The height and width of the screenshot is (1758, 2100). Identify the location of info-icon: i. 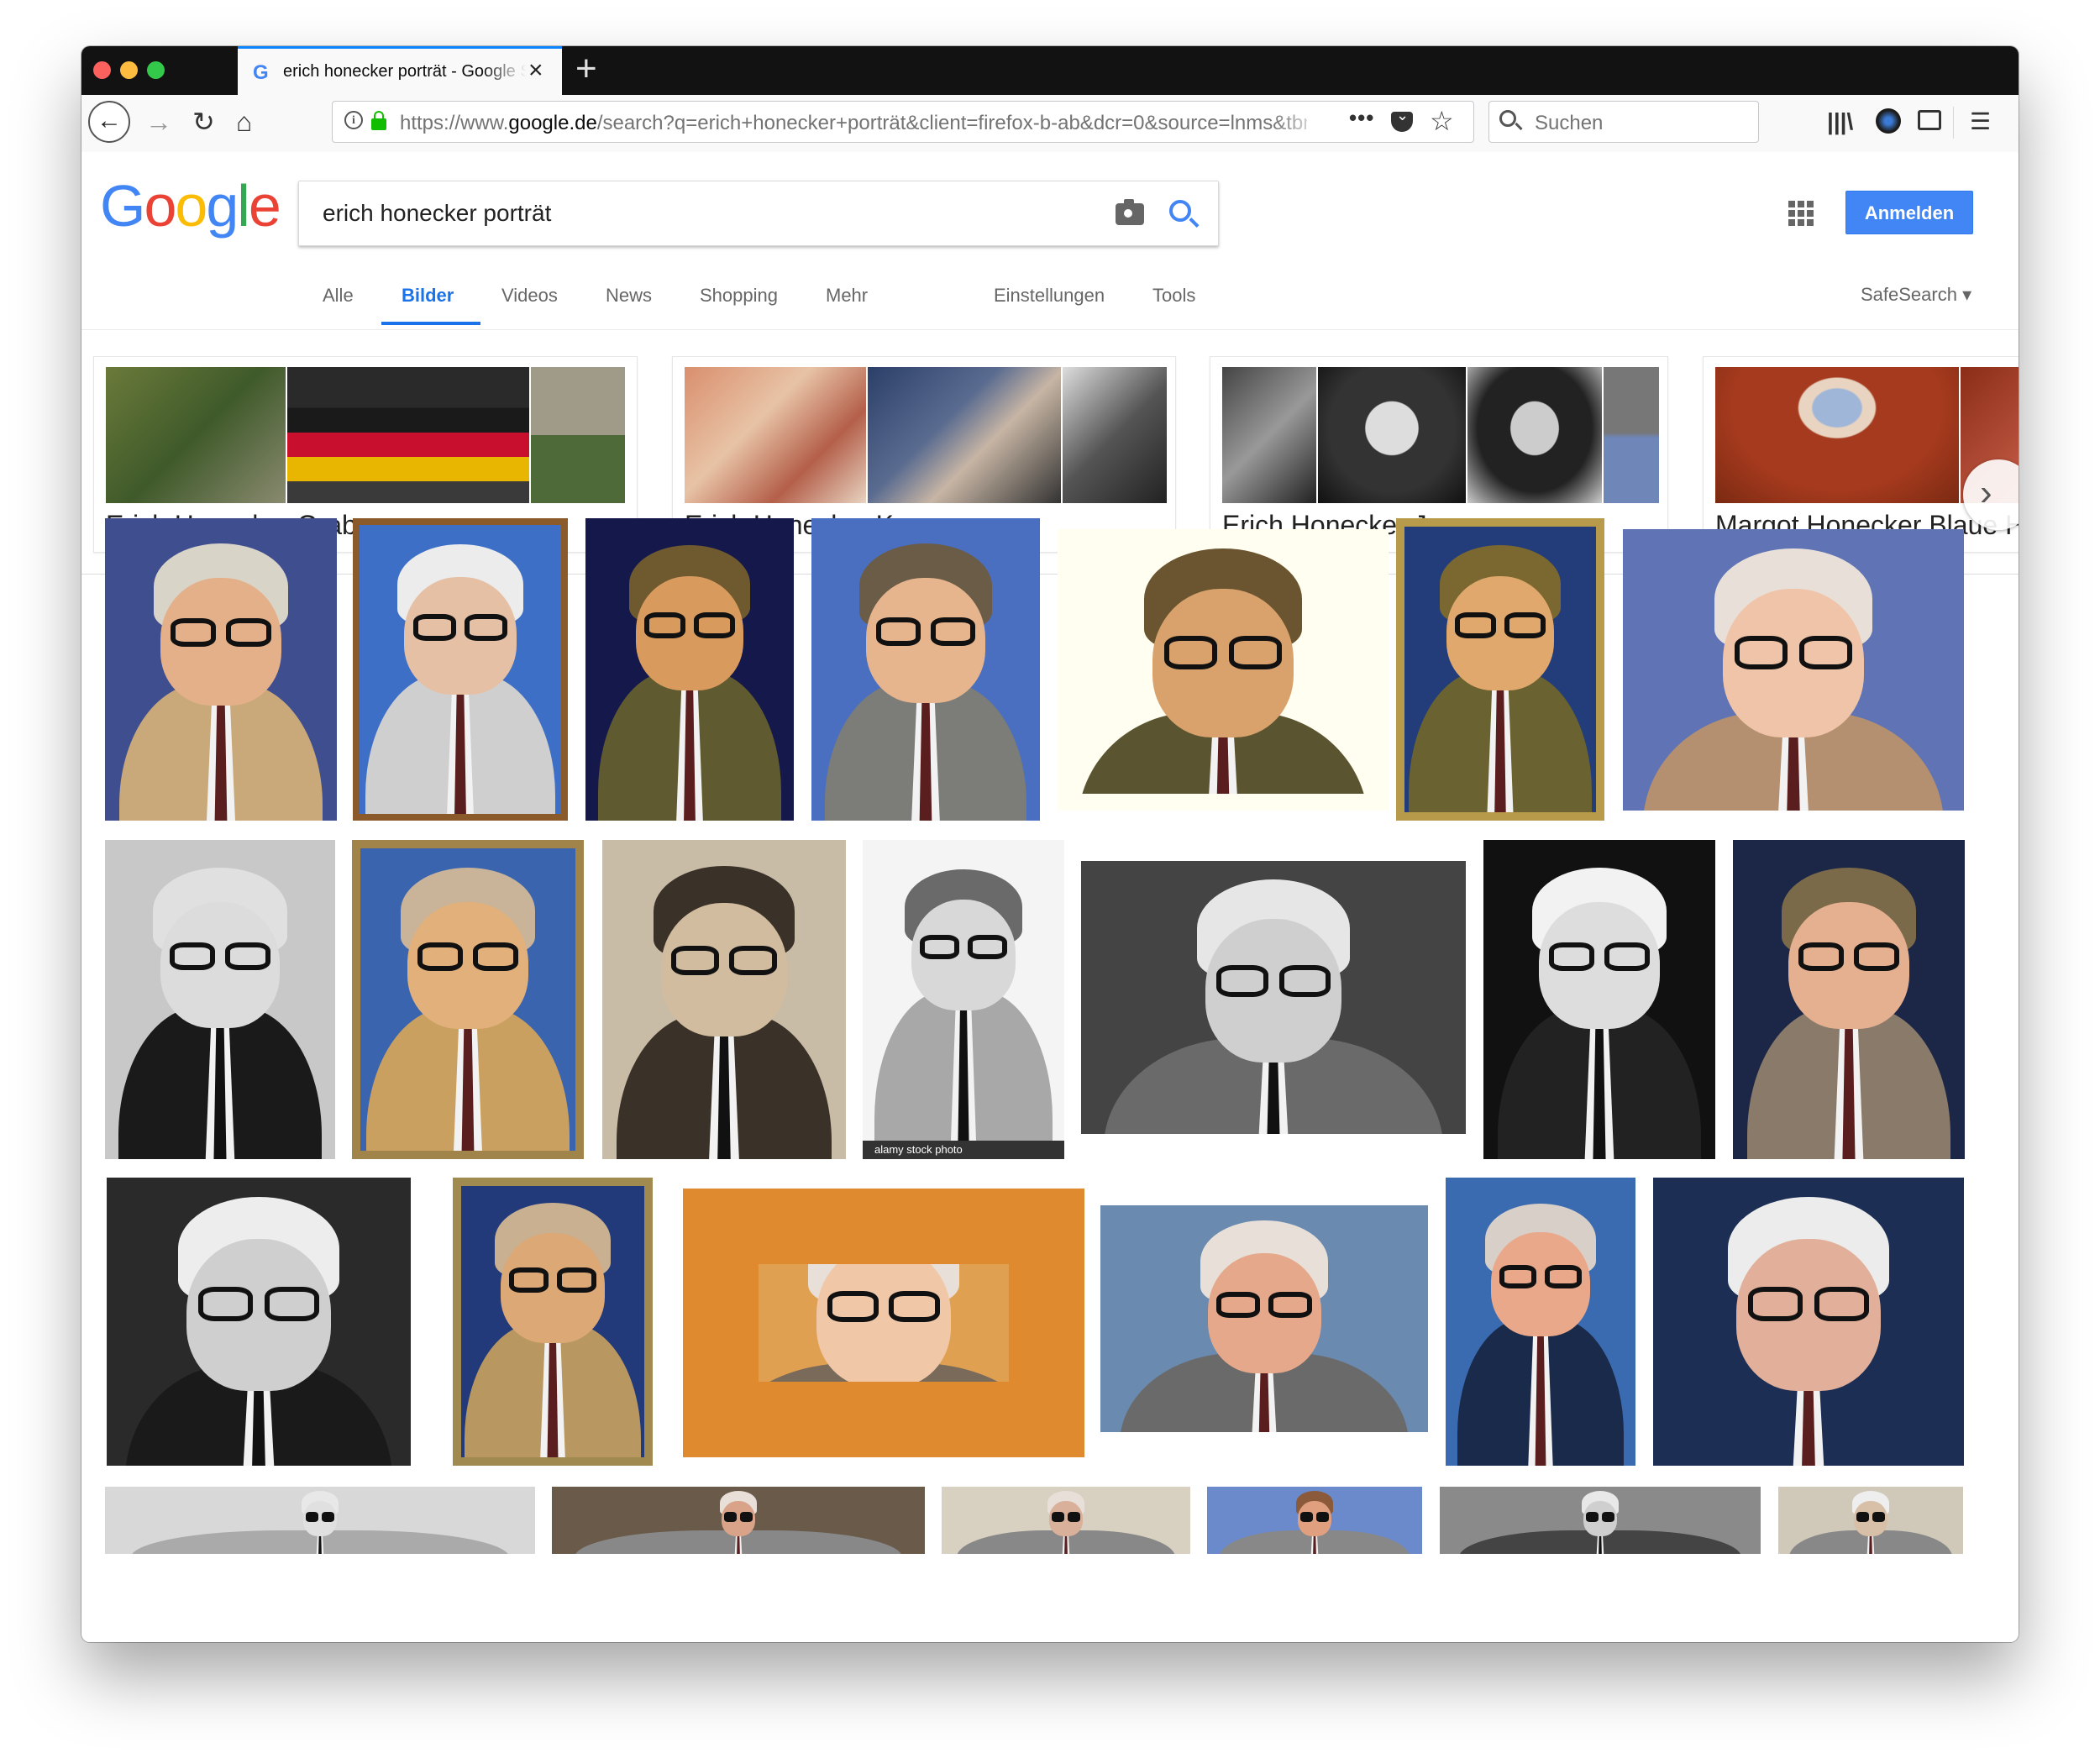
(353, 120).